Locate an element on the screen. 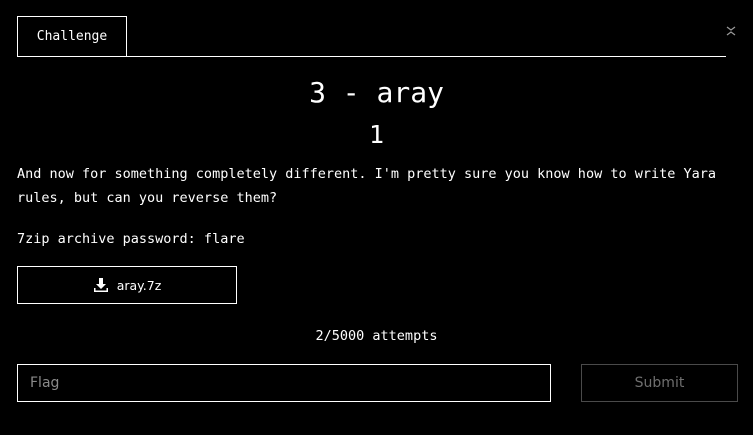 This screenshot has height=435, width=753. archive-password: 7zip archive password: flare is located at coordinates (131, 239).